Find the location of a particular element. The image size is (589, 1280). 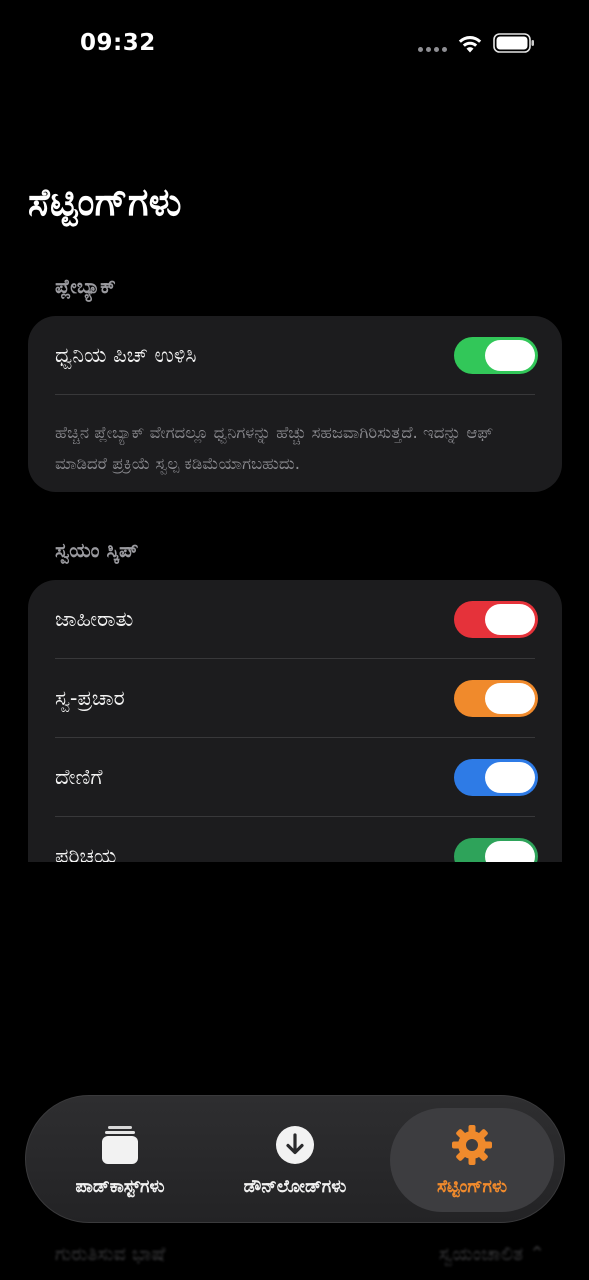

tab-downloads: ಡೌನ್‌ಲೋಡ್‌ಗಳು is located at coordinates (295, 1160).